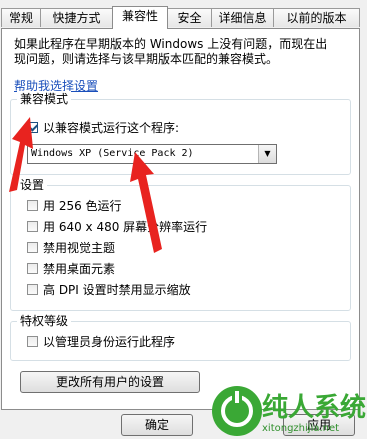  What do you see at coordinates (44, 321) in the screenshot?
I see `privilege-title: 特权等级` at bounding box center [44, 321].